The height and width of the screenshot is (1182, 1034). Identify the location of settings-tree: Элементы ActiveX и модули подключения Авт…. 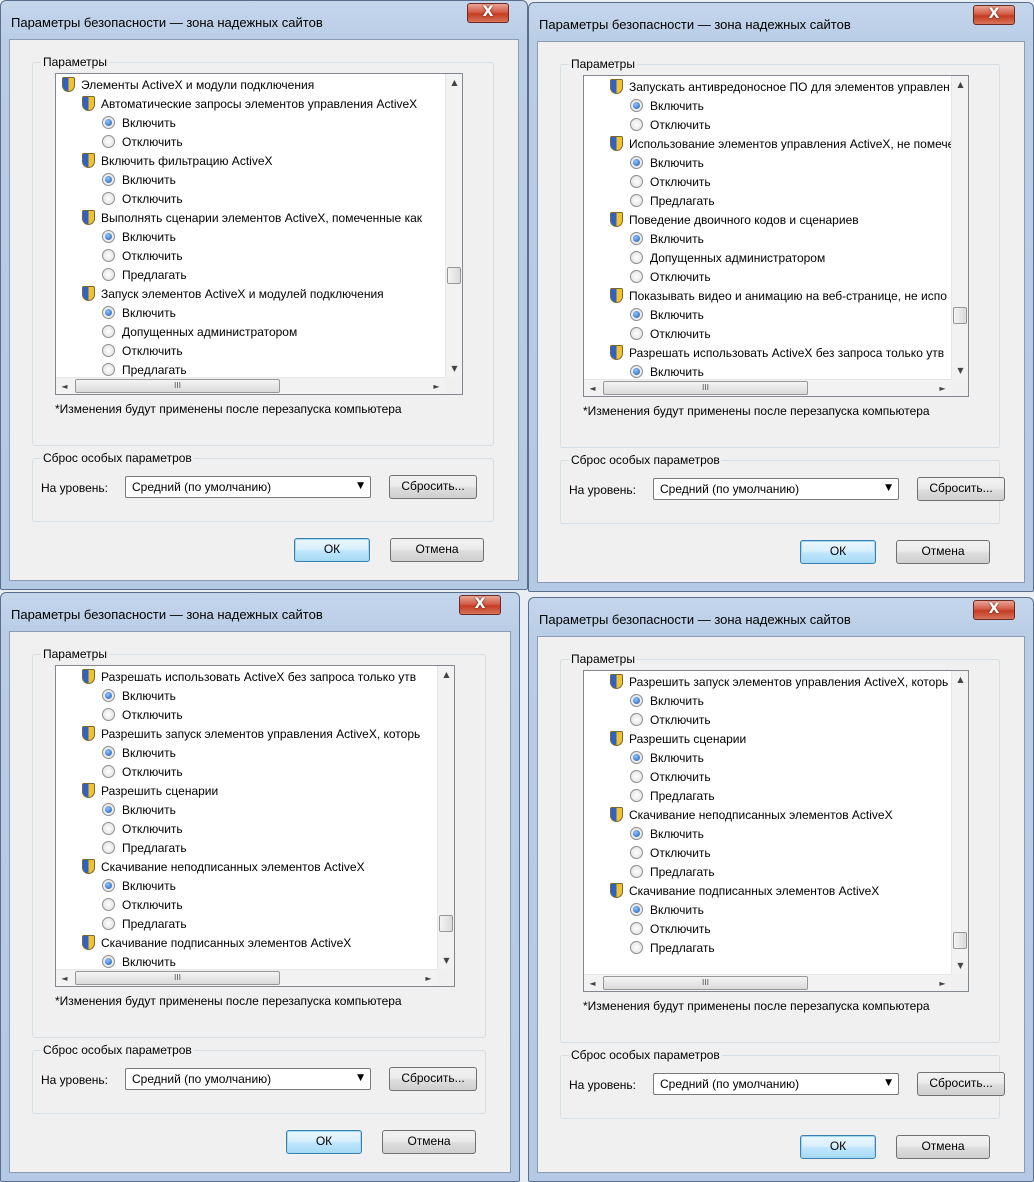
(259, 234).